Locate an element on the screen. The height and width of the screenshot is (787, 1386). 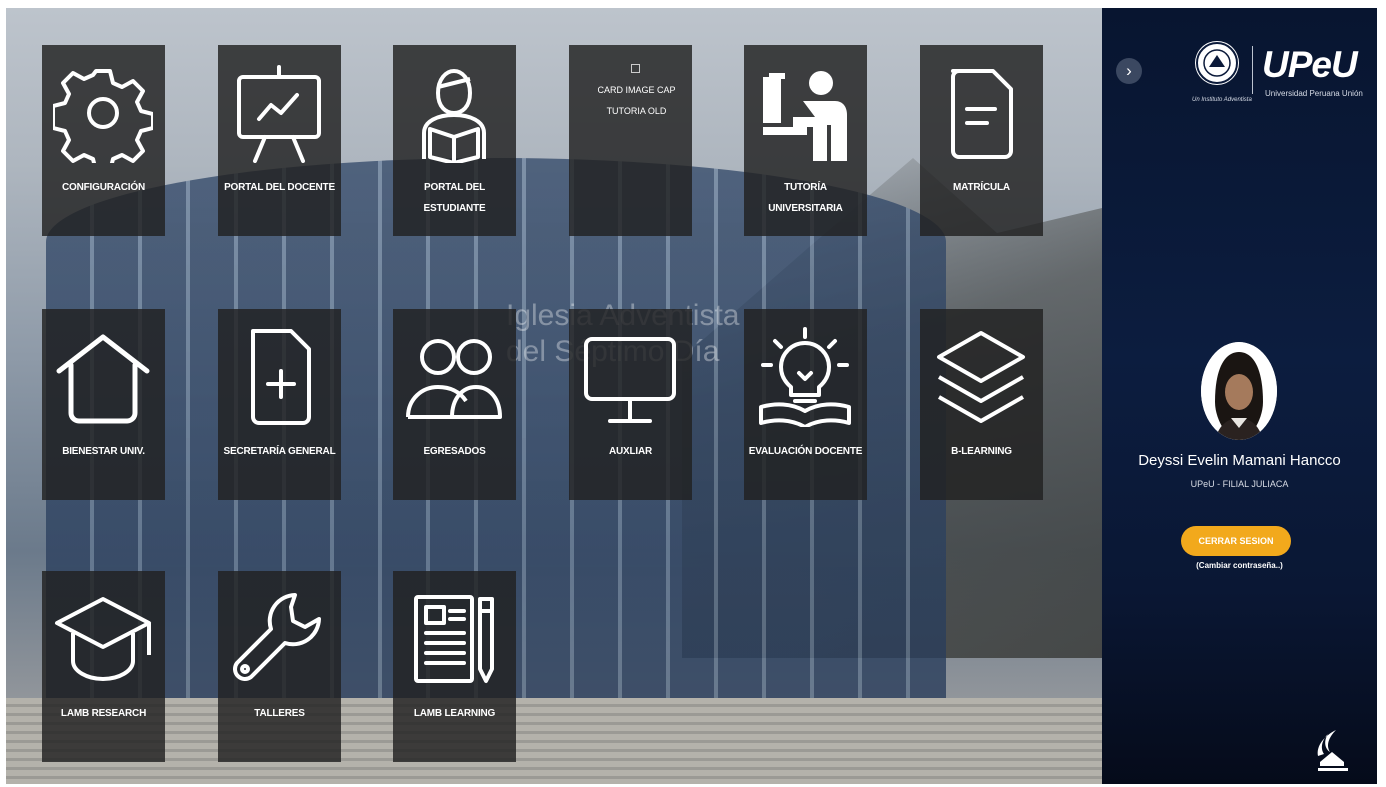
tile-label: PORTAL DEL ESTUDIANTE is located at coordinates (454, 198).